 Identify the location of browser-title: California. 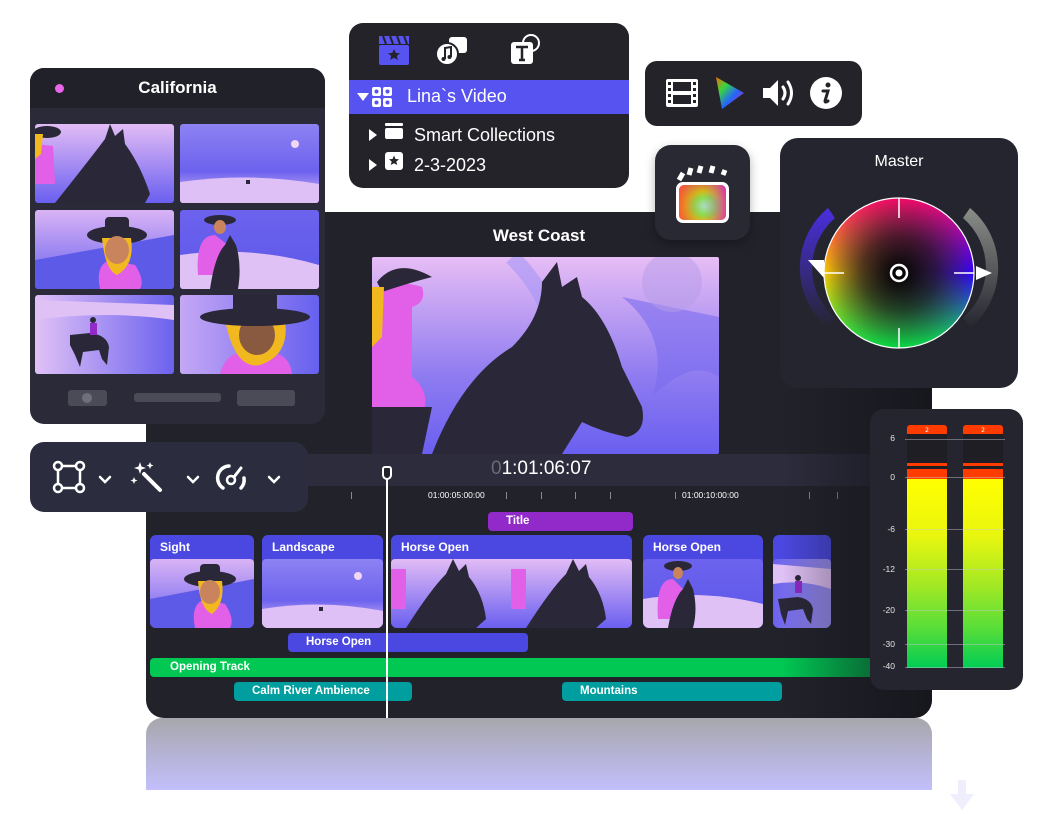
(177, 87).